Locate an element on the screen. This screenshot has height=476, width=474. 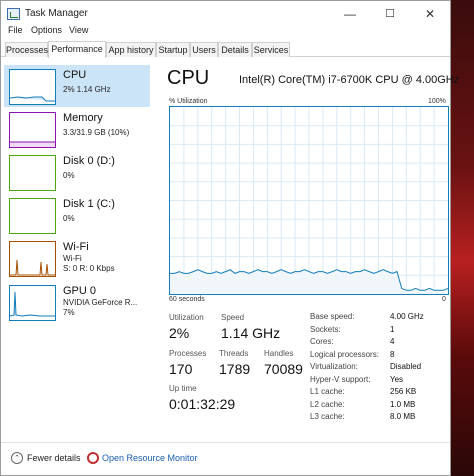
threads-label: Threads is located at coordinates (234, 353).